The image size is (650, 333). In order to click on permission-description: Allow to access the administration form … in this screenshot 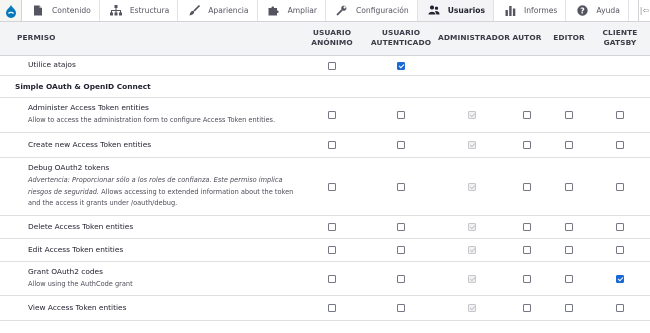, I will do `click(152, 120)`.